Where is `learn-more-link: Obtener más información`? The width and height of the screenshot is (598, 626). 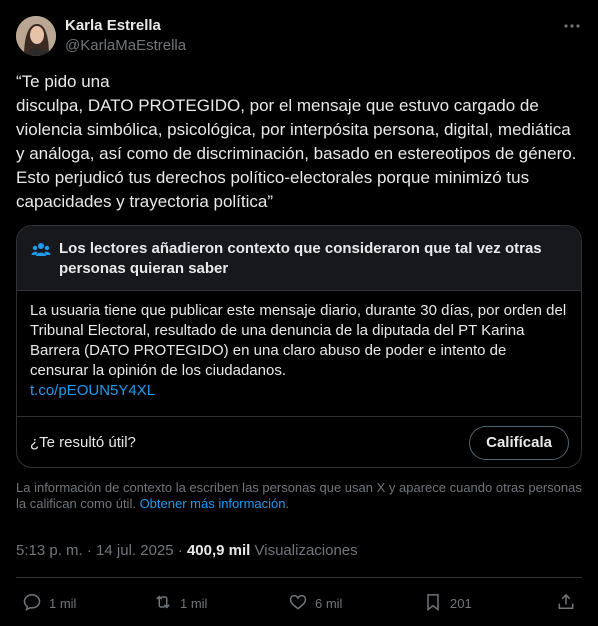 learn-more-link: Obtener más información is located at coordinates (213, 503).